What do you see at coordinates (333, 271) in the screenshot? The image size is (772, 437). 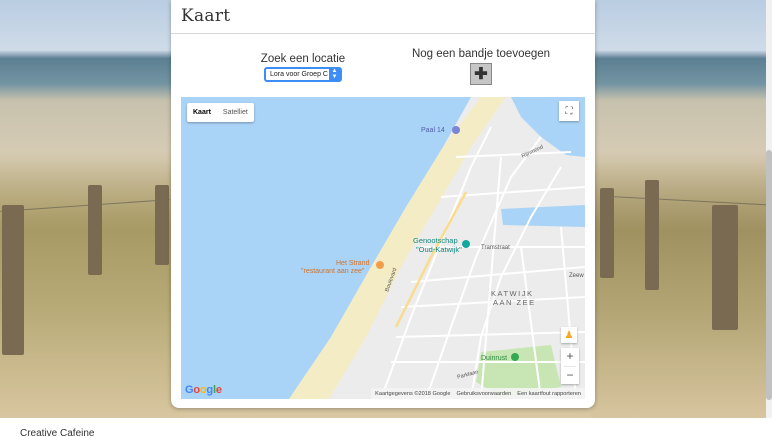 I see `map-label-strand-sub: "restaurant aan zee"` at bounding box center [333, 271].